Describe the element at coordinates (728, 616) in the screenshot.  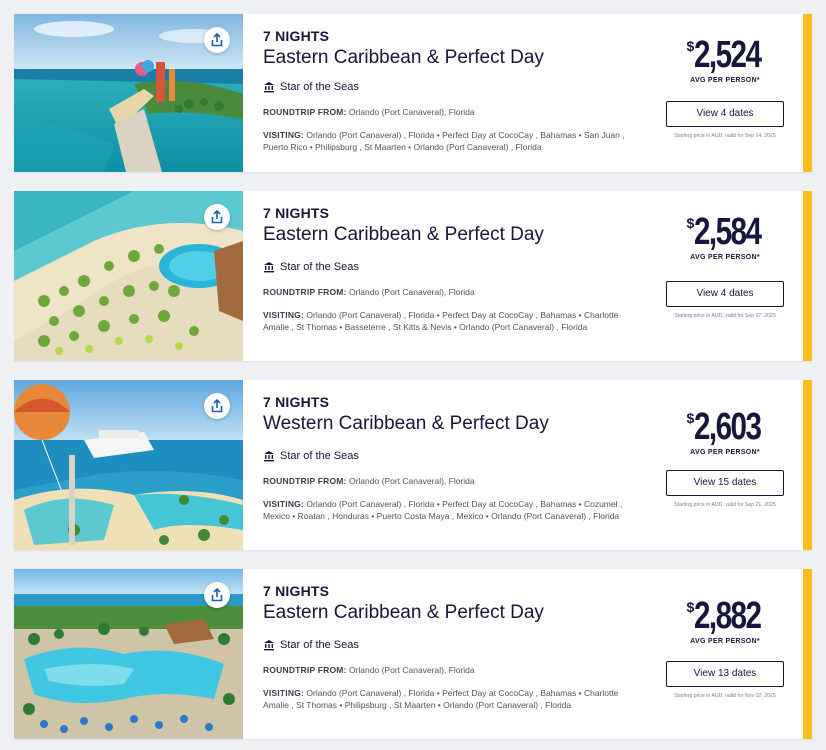
I see `price-amount: 2,882` at that location.